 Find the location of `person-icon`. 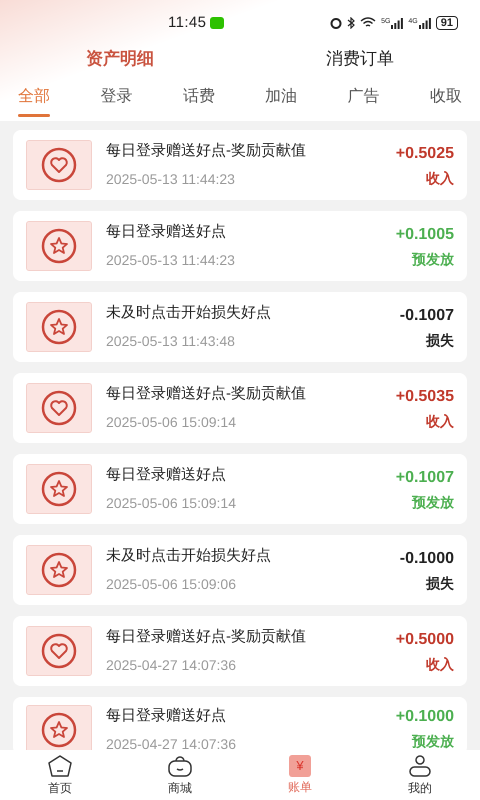

person-icon is located at coordinates (420, 766).